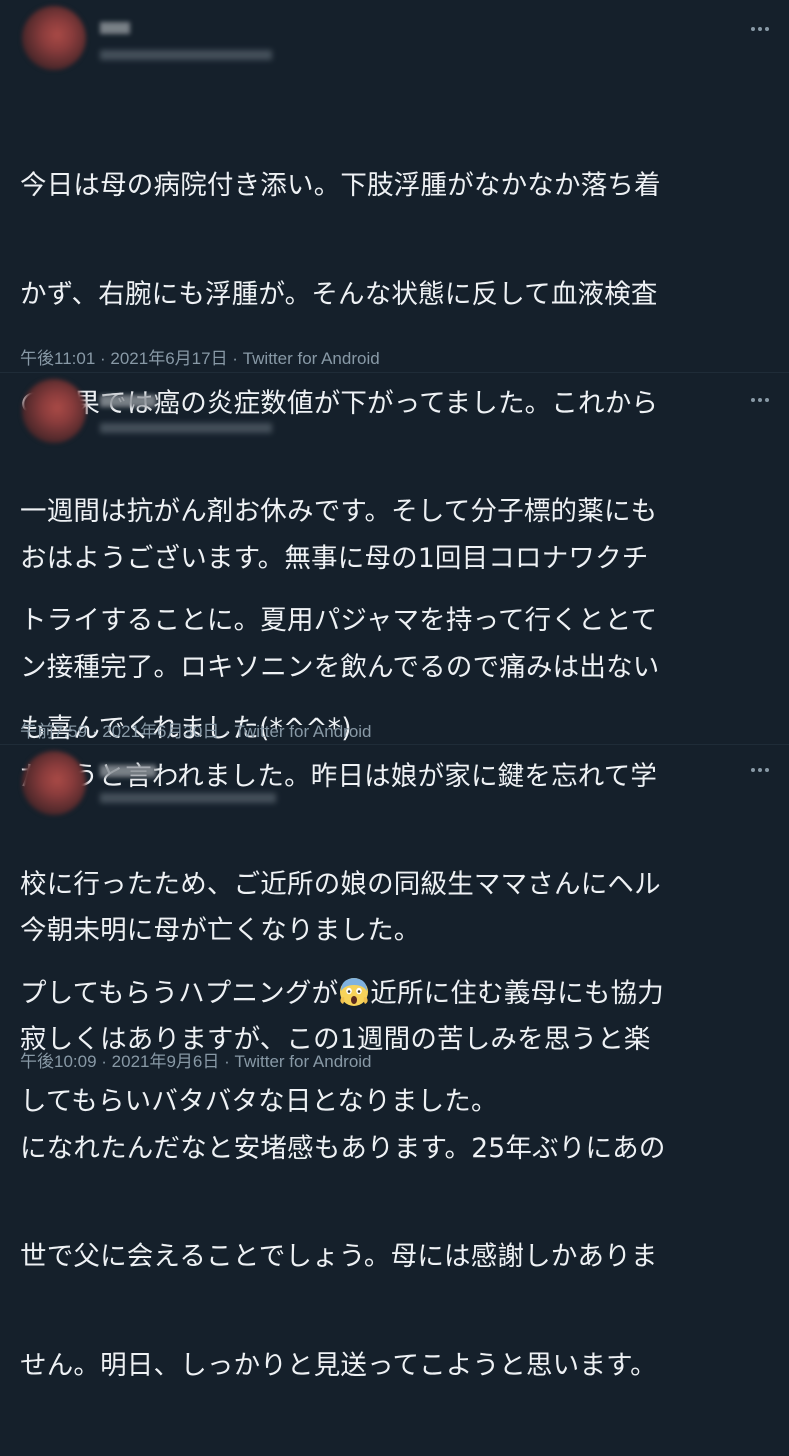 The image size is (789, 1456). I want to click on tweet-text-line: かず、右腕にも浮腫が。そんな状態に反して血液検査, so click(339, 295).